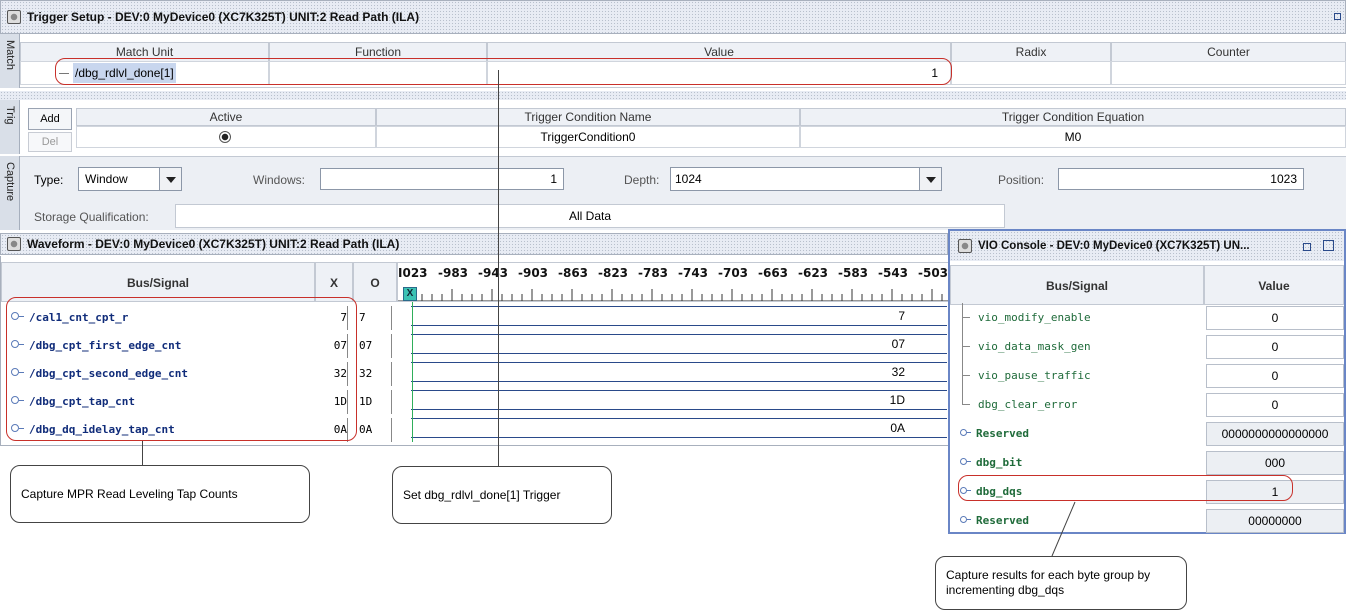 This screenshot has width=1346, height=612. What do you see at coordinates (334, 282) in the screenshot?
I see `col-x: X` at bounding box center [334, 282].